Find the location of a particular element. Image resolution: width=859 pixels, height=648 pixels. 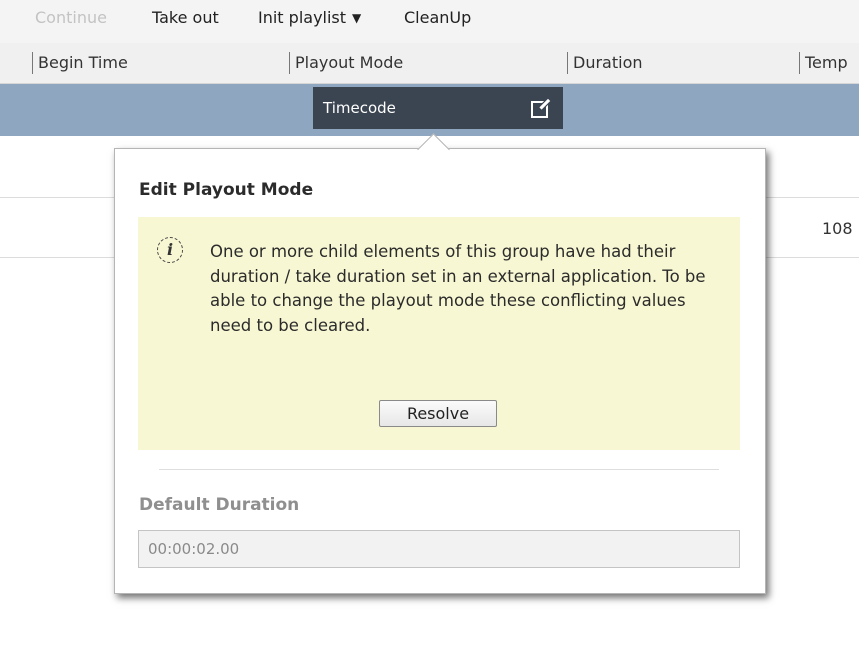

default-duration-label: Default Duration is located at coordinates (219, 505).